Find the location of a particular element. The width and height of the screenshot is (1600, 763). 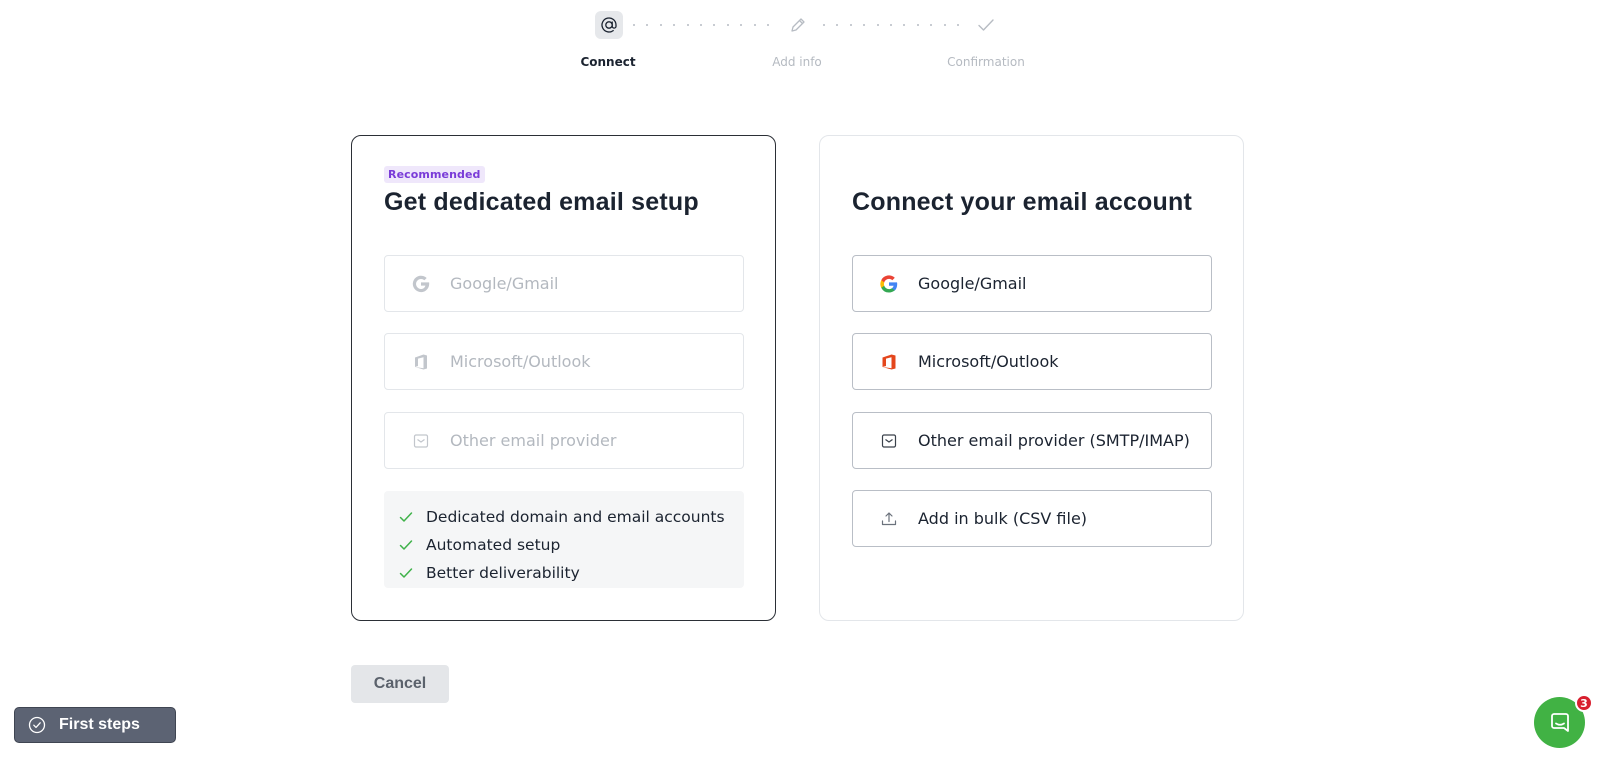

step-label-connect: Connect is located at coordinates (608, 62).